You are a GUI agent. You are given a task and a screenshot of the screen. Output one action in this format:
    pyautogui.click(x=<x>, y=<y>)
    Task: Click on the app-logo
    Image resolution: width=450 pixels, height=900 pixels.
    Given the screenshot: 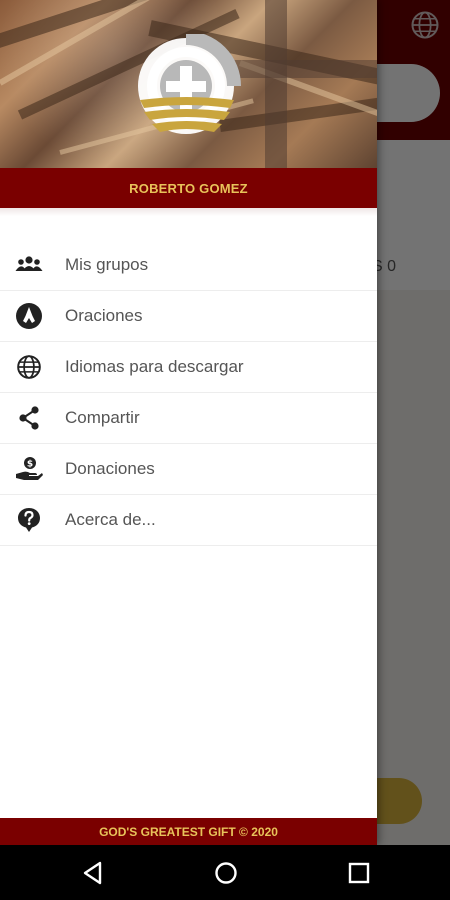 What is the action you would take?
    pyautogui.click(x=189, y=84)
    